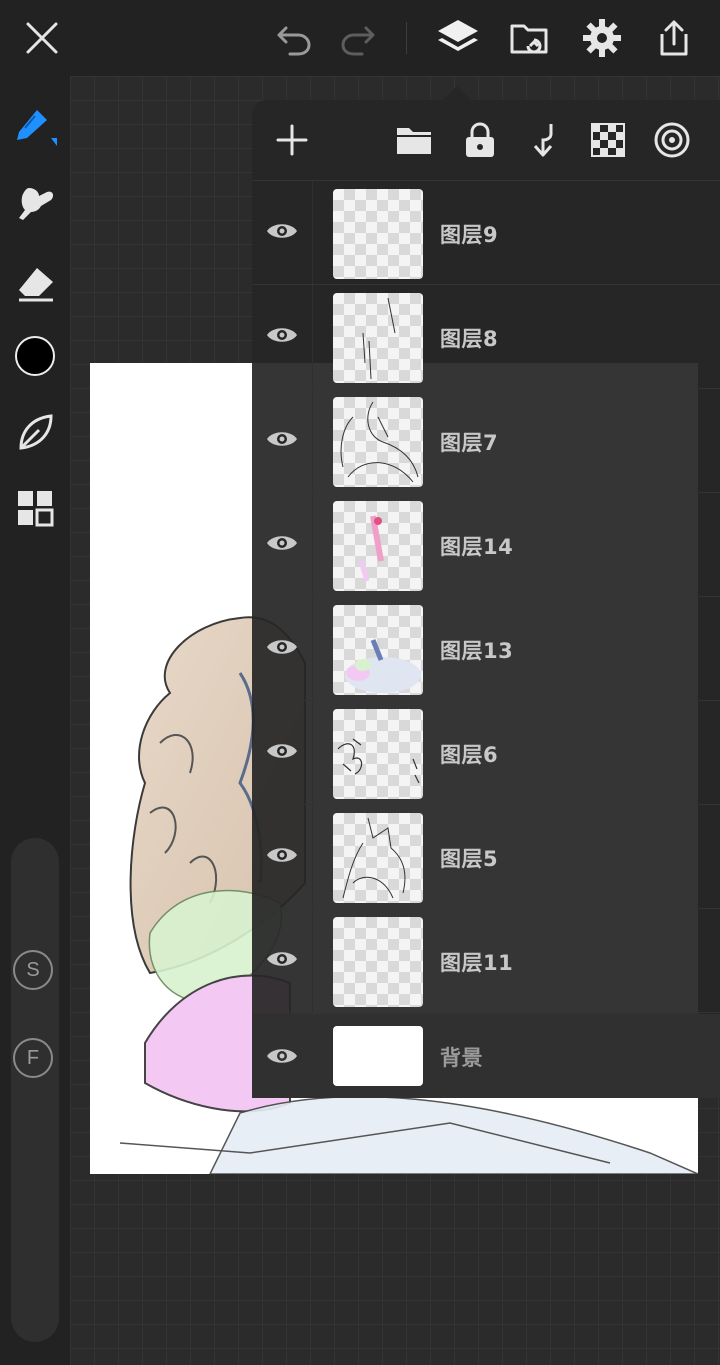  I want to click on undo-icon, so click(294, 38).